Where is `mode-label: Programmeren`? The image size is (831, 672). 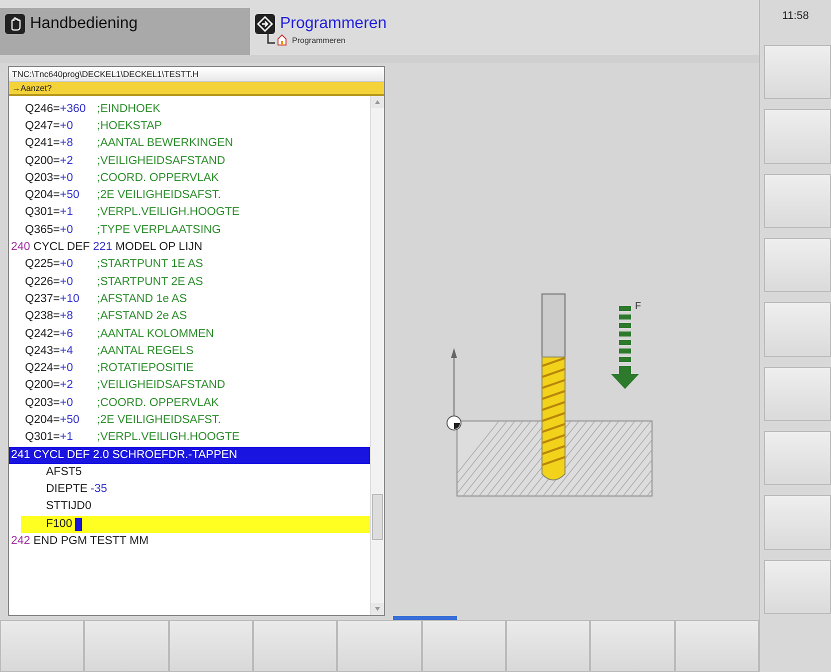
mode-label: Programmeren is located at coordinates (333, 24).